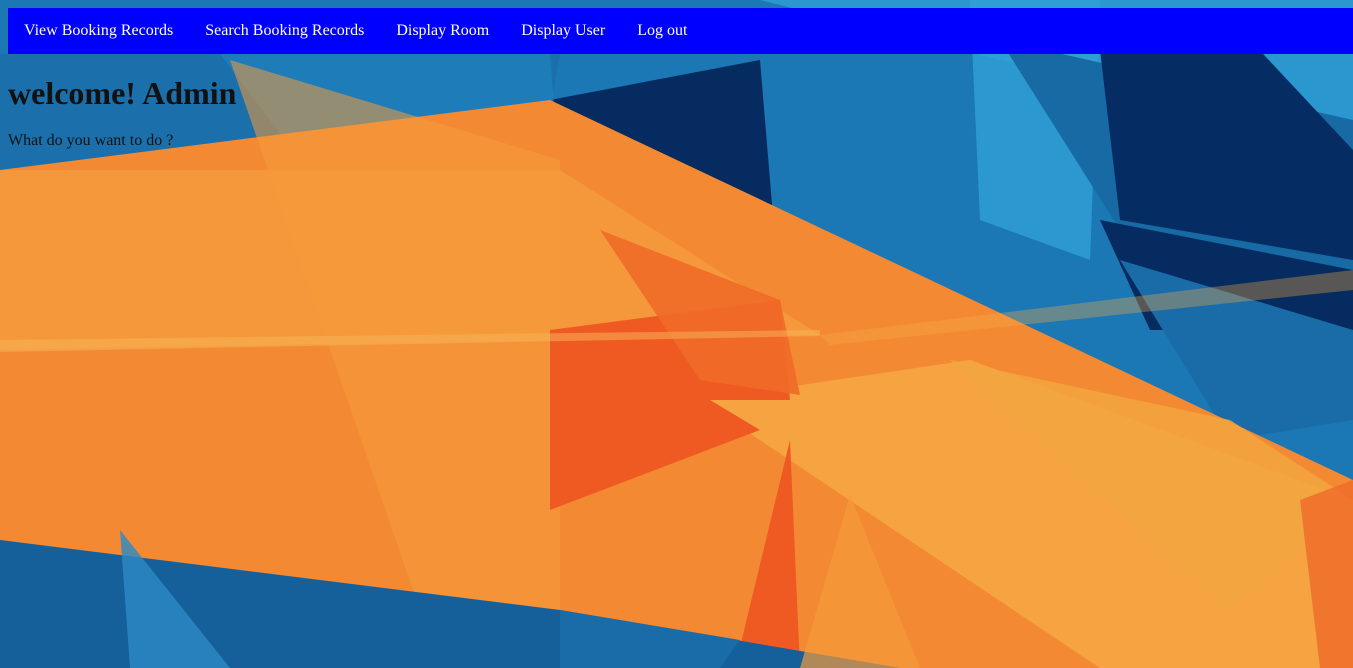 The width and height of the screenshot is (1353, 668). Describe the element at coordinates (122, 93) in the screenshot. I see `welcome-heading: welcome! Admin` at that location.